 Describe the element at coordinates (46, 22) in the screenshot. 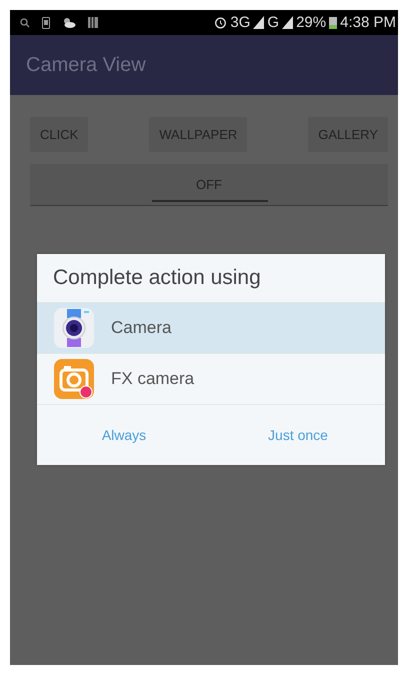

I see `phone-icon` at that location.